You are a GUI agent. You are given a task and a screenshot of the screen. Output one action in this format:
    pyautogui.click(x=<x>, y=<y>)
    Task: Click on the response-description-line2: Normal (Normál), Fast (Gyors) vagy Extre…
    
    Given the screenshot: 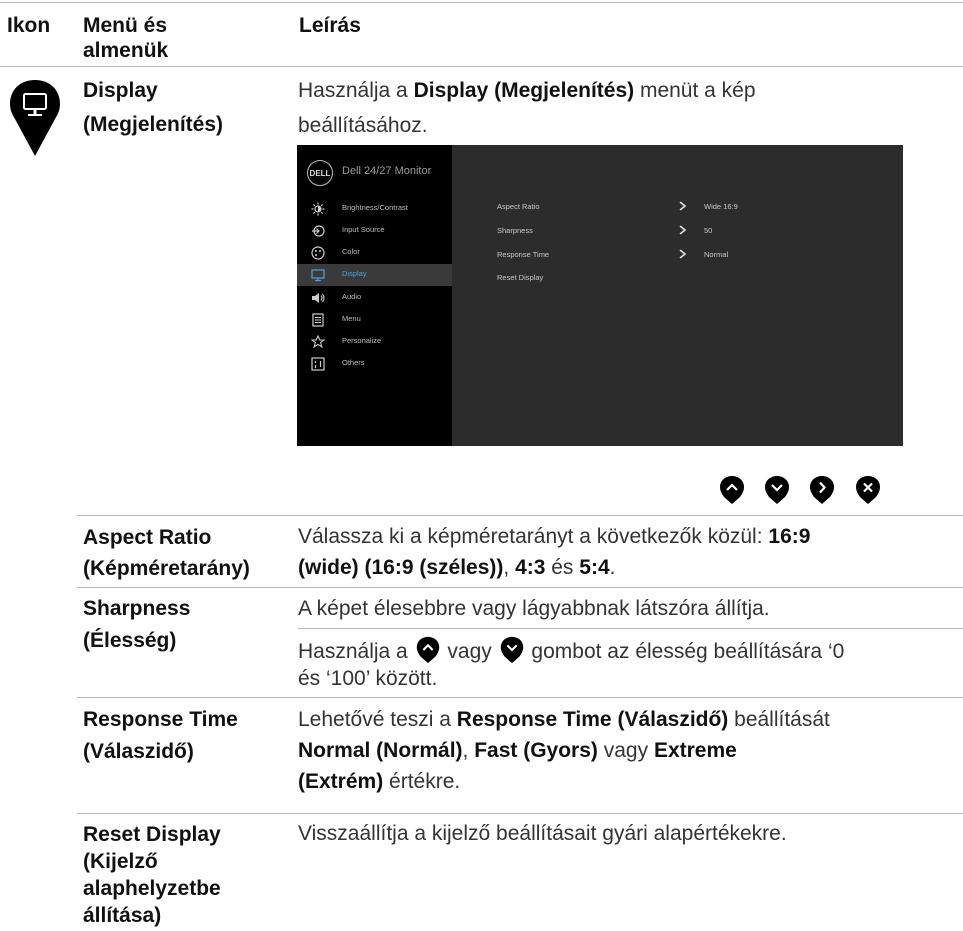 What is the action you would take?
    pyautogui.click(x=517, y=750)
    